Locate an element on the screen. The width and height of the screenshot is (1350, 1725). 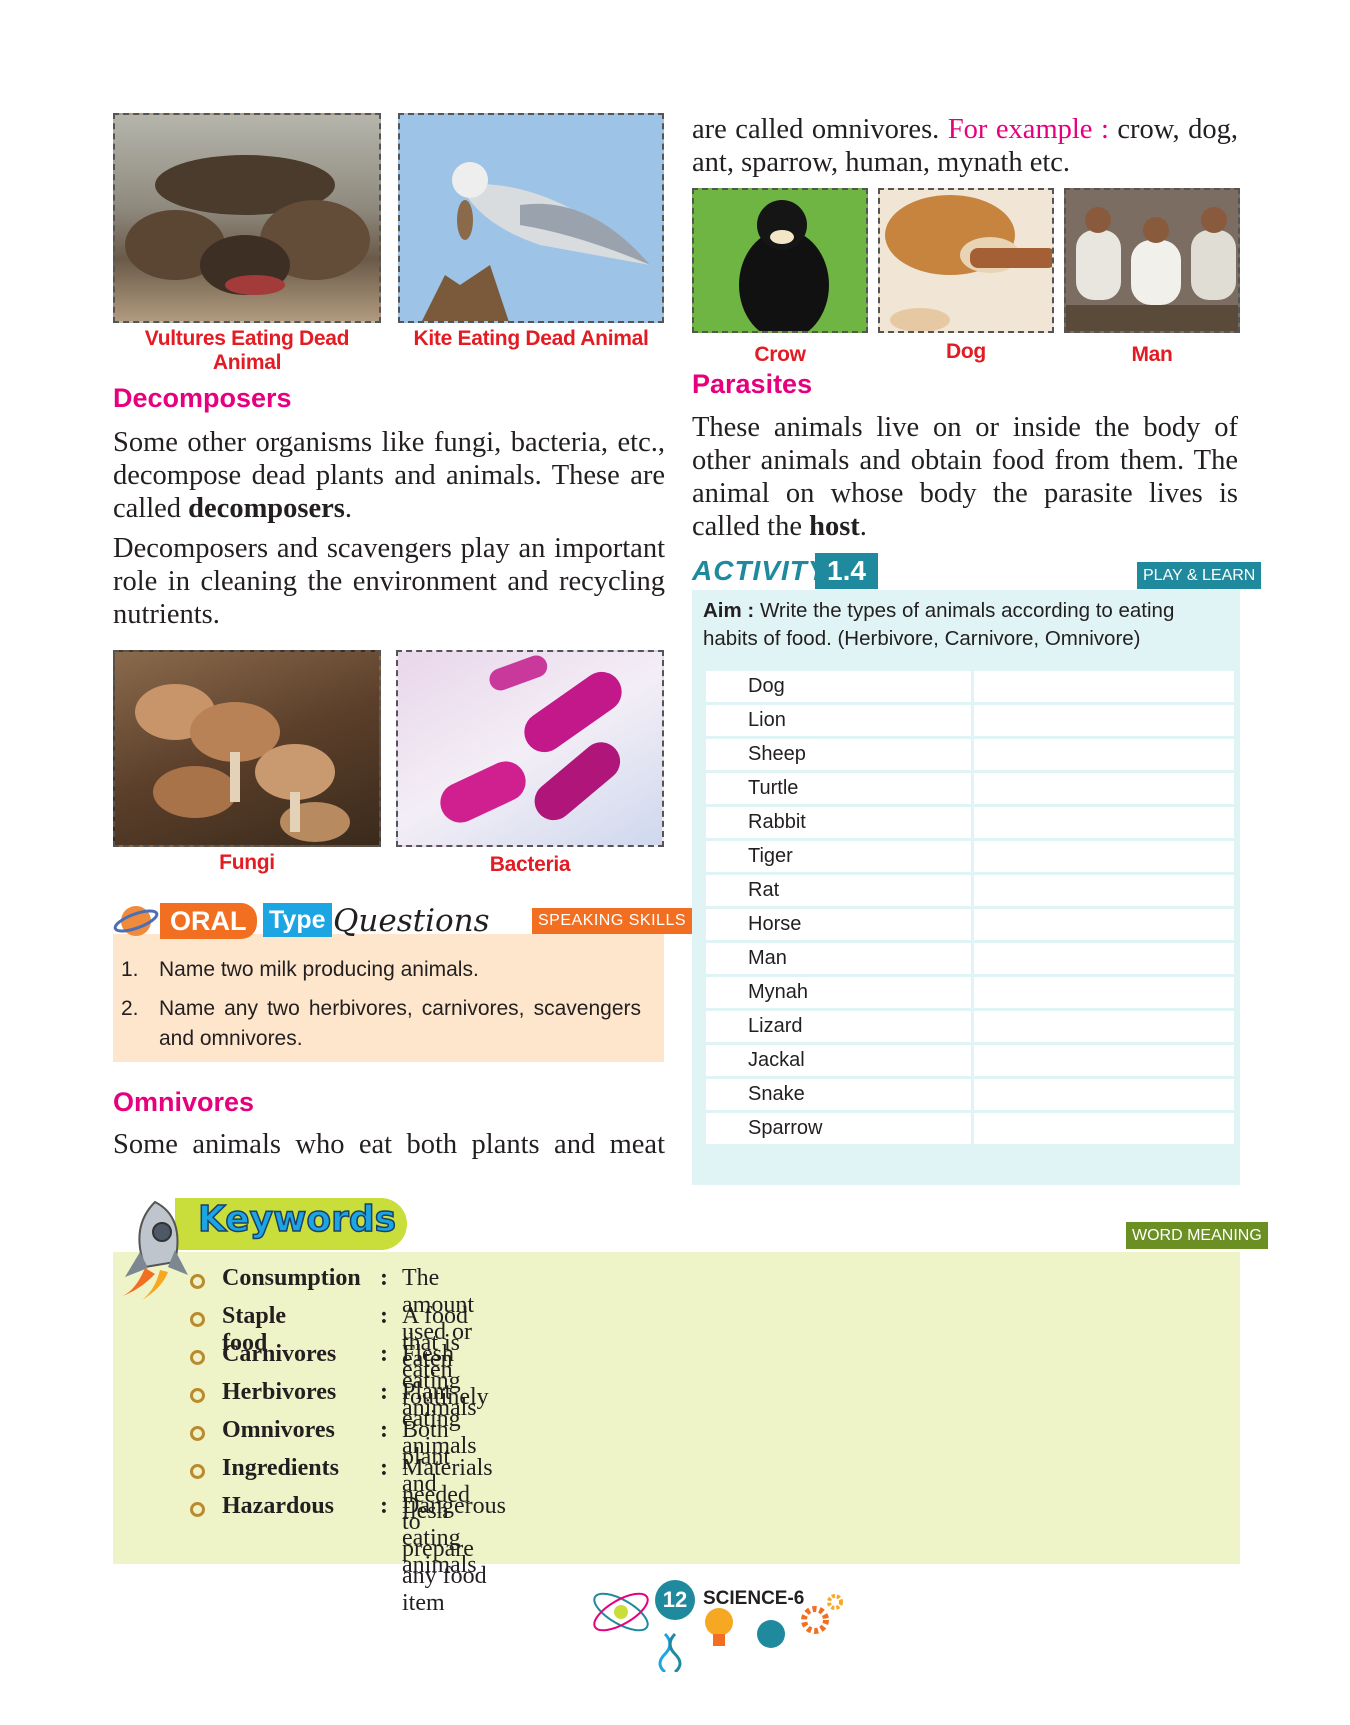
omnivores-cont-text: are called omnivores. is located at coordinates (816, 129).